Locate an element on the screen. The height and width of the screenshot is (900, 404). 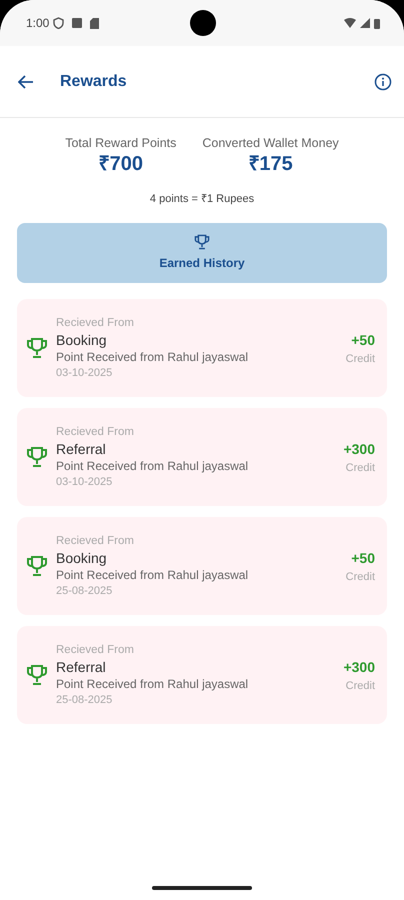
wifi-icon is located at coordinates (350, 23).